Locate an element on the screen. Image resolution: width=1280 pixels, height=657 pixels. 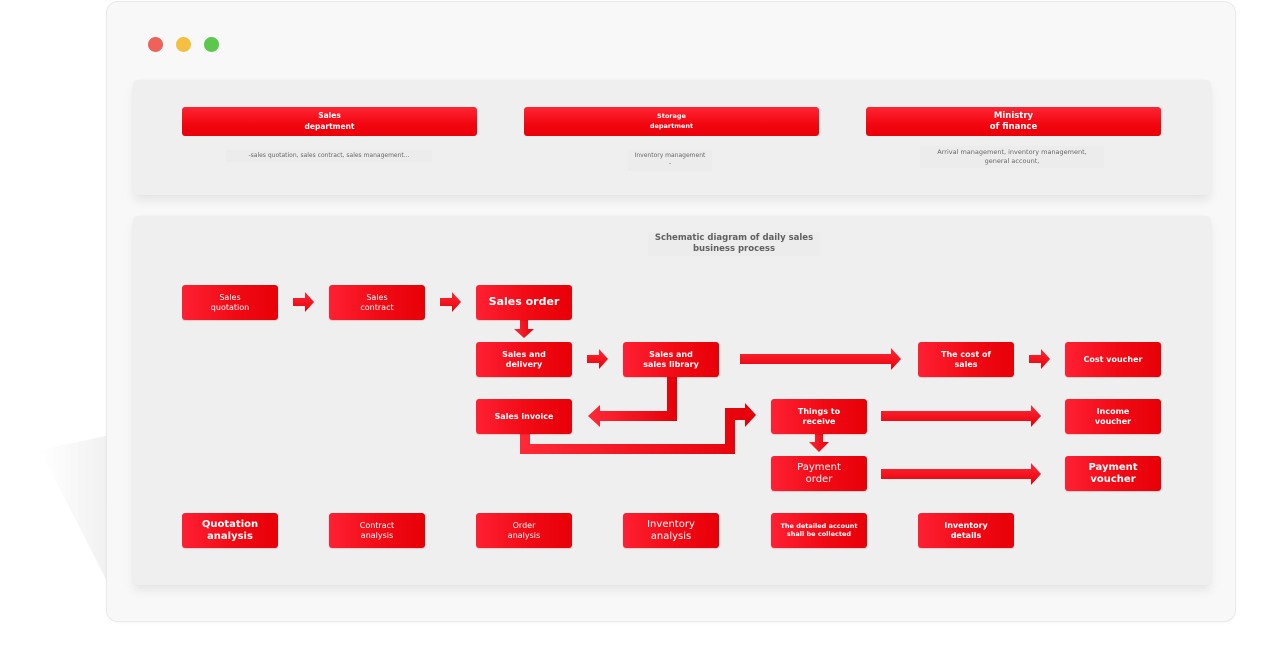
node-cost-of-sales-label: The cost of sales is located at coordinates (966, 359).